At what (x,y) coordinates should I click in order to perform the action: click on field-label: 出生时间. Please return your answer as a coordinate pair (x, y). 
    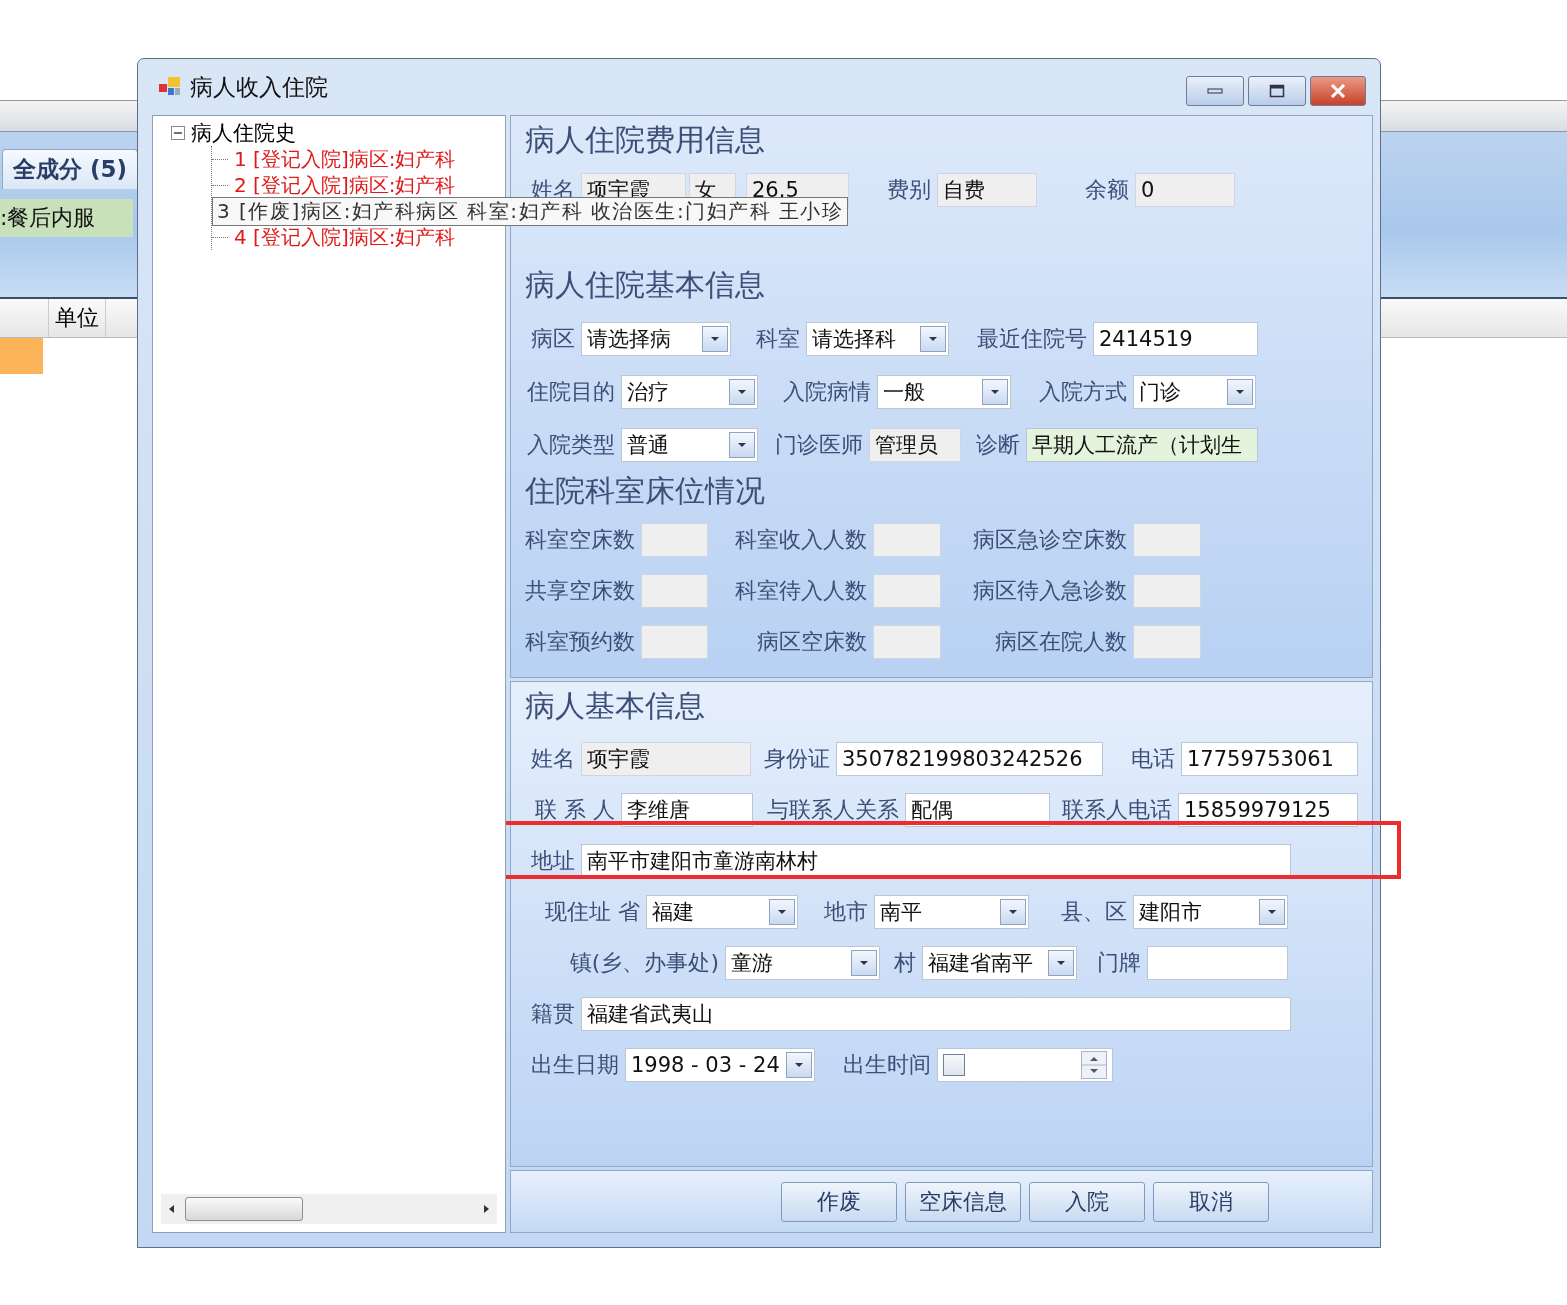
    Looking at the image, I should click on (887, 1064).